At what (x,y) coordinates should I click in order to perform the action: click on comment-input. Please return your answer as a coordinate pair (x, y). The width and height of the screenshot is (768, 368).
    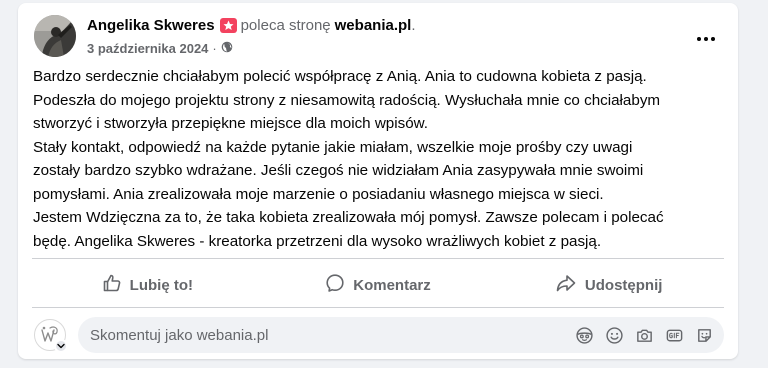
    Looking at the image, I should click on (332, 335).